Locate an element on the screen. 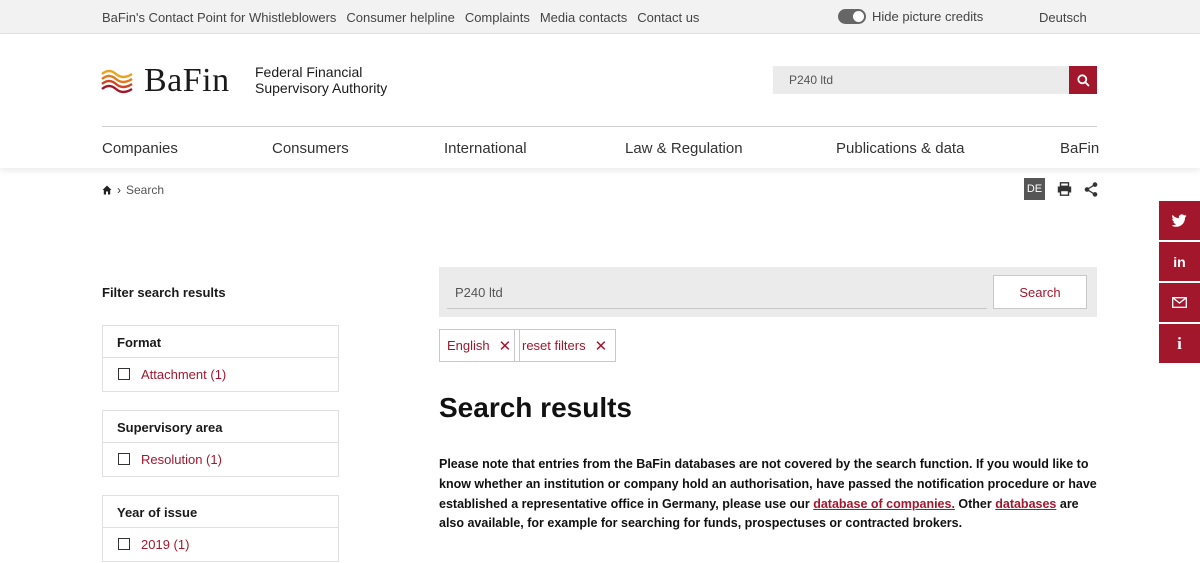 This screenshot has height=563, width=1200. database-of-companies-link: database of companies. is located at coordinates (884, 504).